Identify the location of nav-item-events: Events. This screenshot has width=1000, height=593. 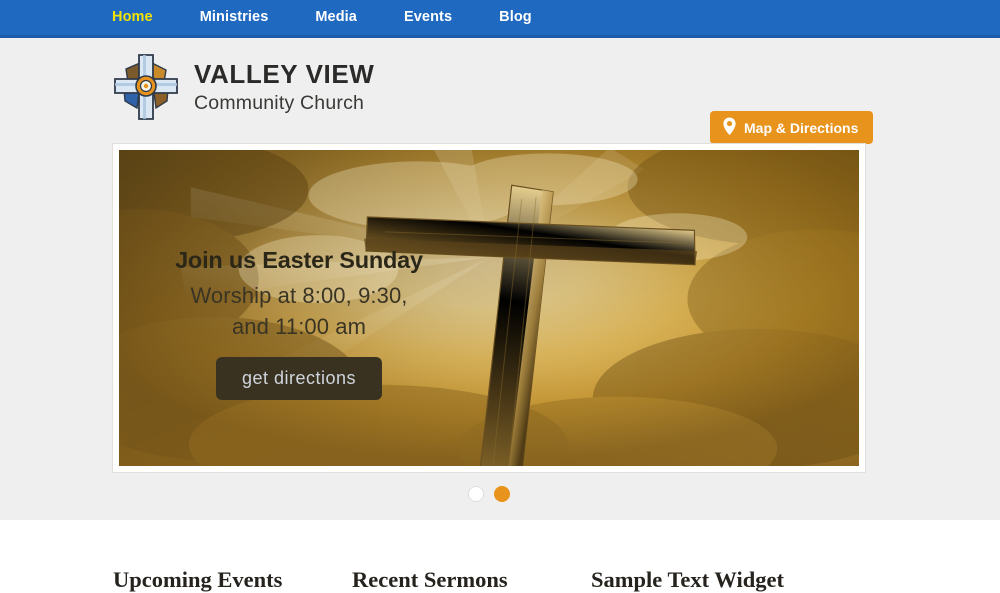
(427, 17).